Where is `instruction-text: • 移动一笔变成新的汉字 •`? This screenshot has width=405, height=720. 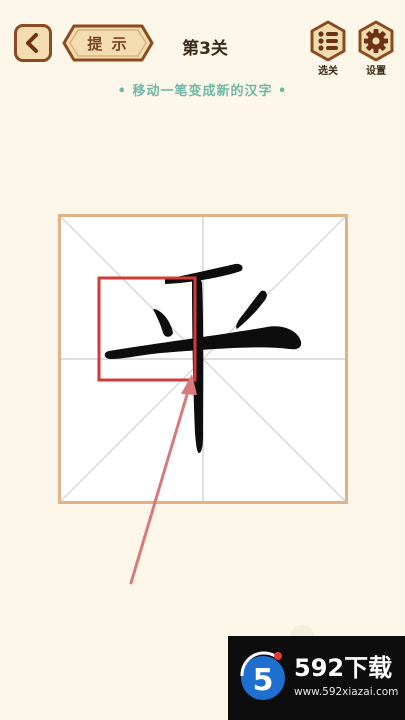
instruction-text: • 移动一笔变成新的汉字 • is located at coordinates (202, 91).